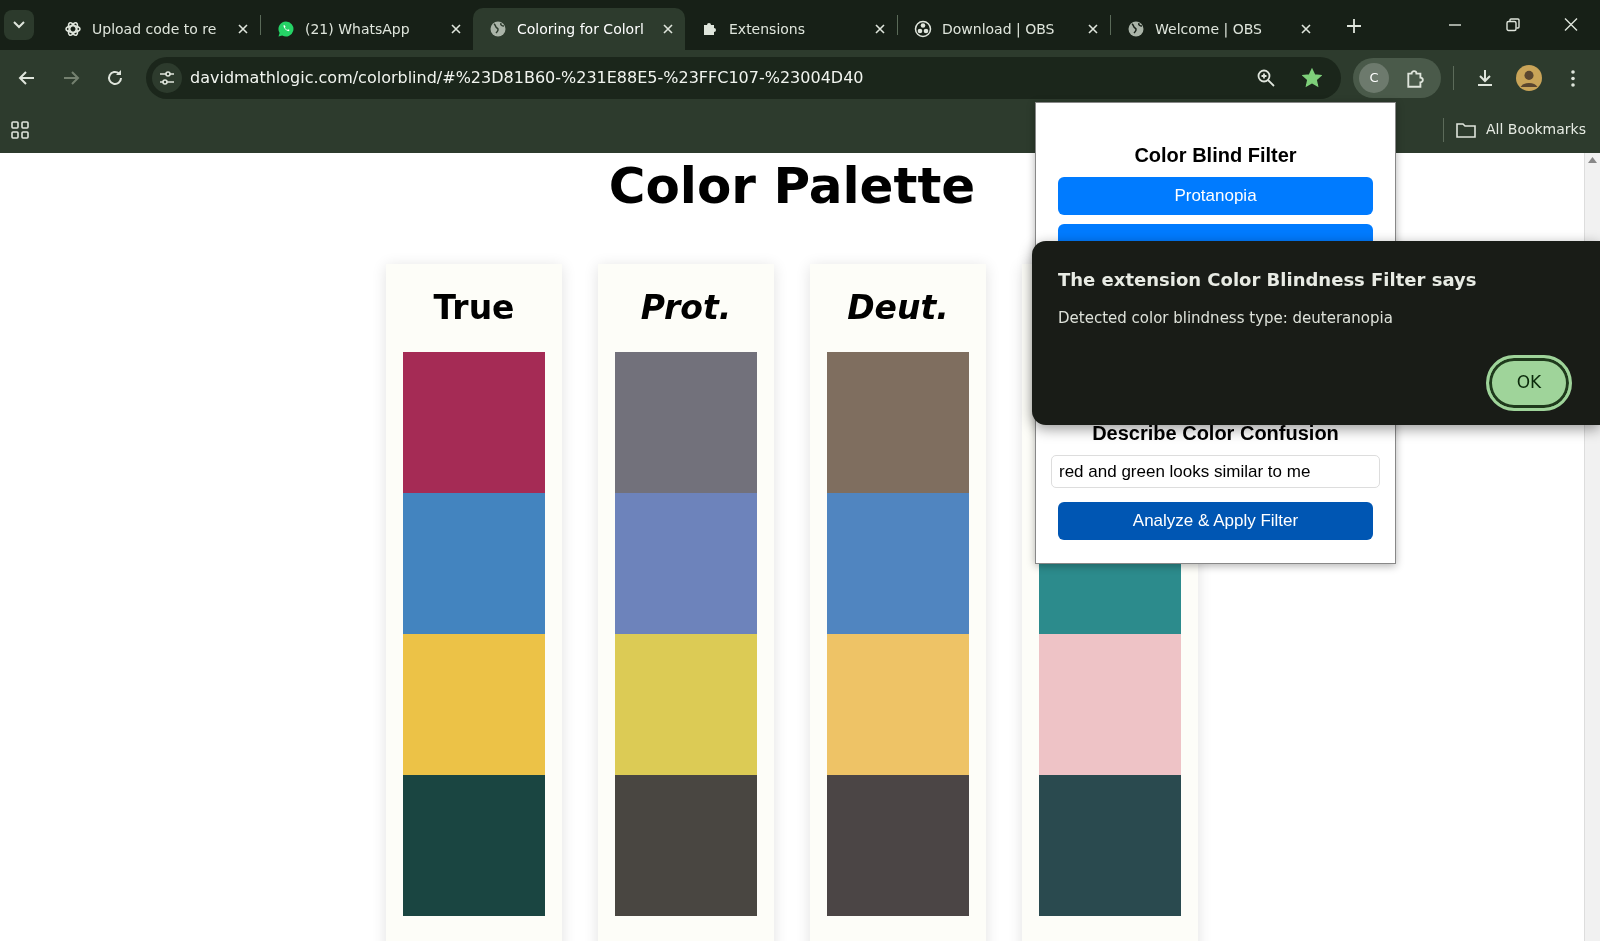 The width and height of the screenshot is (1600, 941). What do you see at coordinates (923, 29) in the screenshot?
I see `circle-logo-icon` at bounding box center [923, 29].